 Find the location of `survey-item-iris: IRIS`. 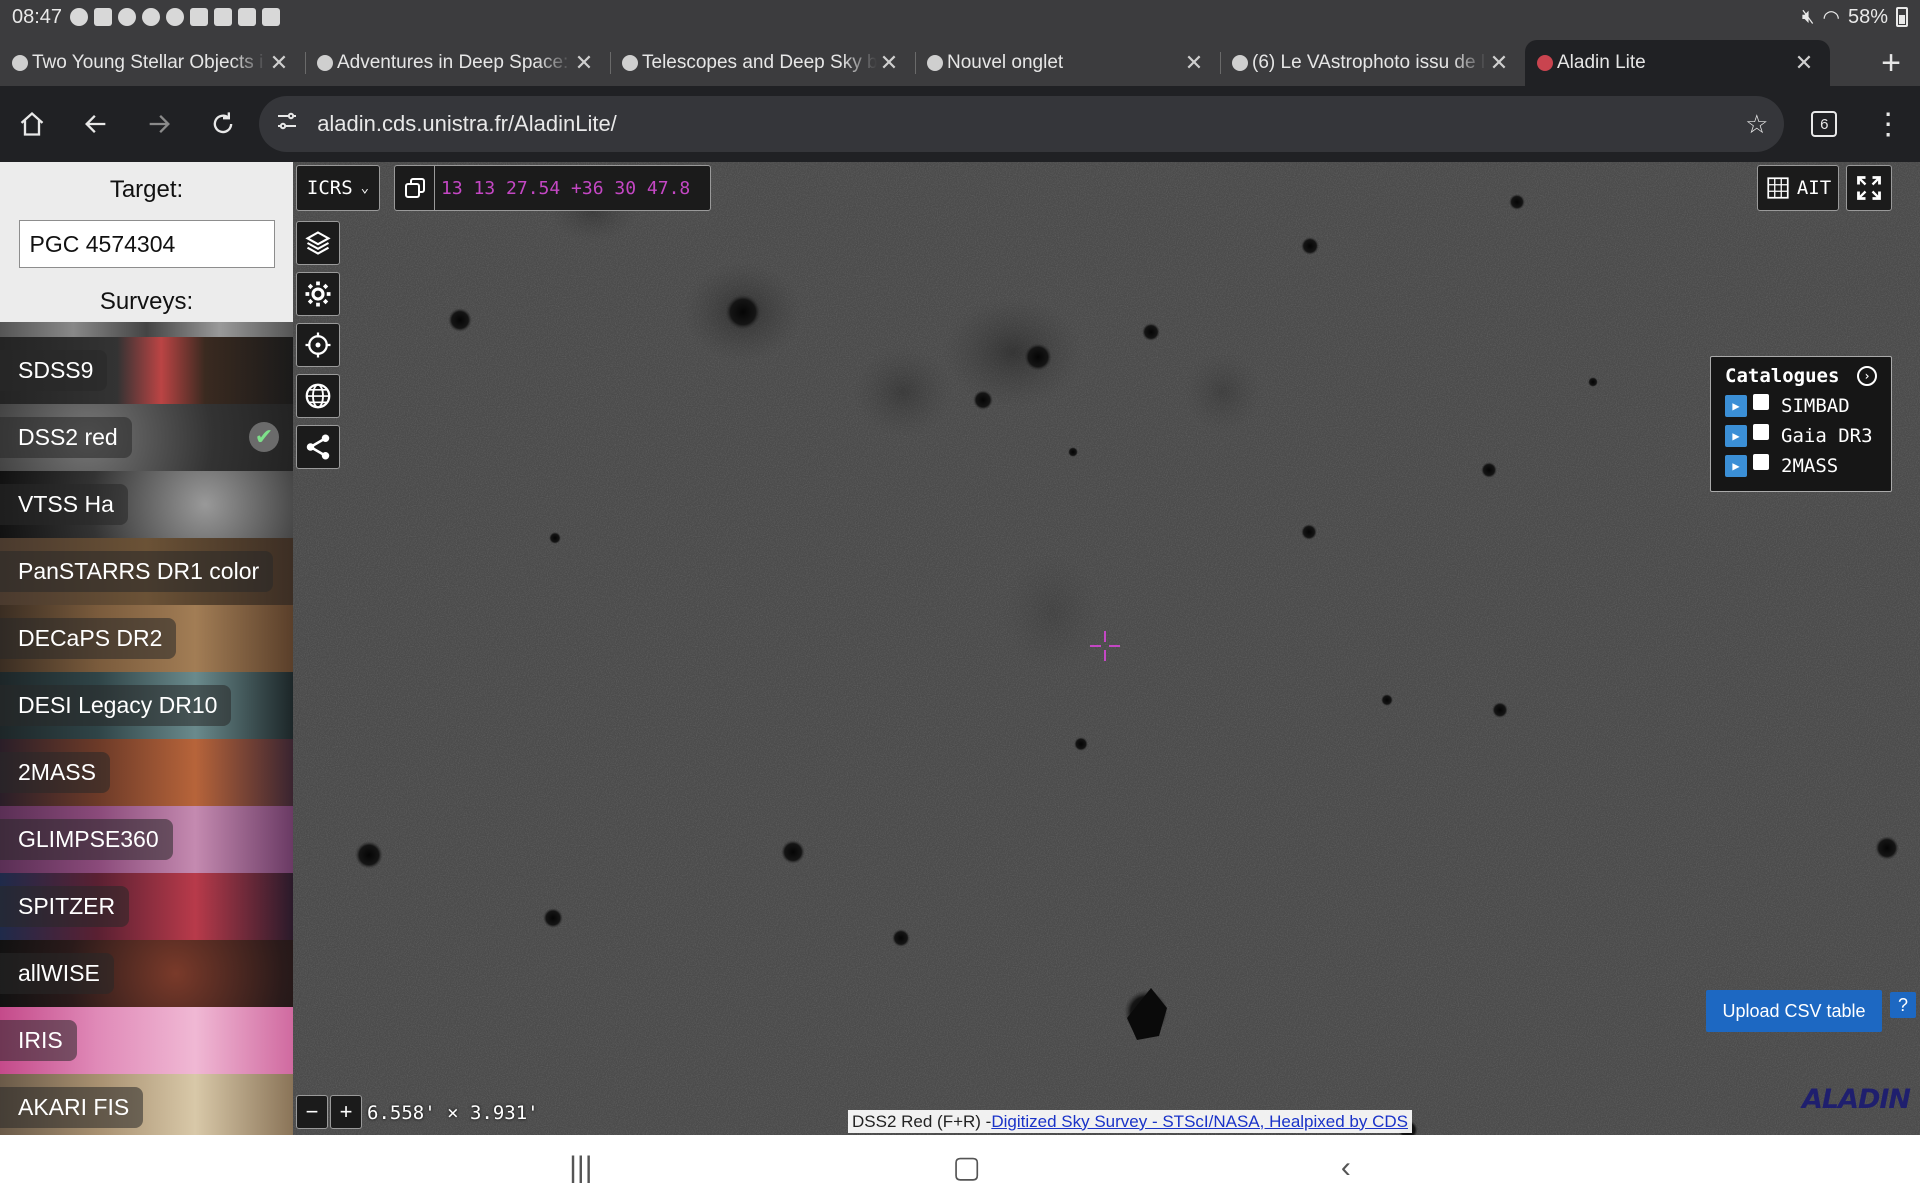

survey-item-iris: IRIS is located at coordinates (146, 1040).